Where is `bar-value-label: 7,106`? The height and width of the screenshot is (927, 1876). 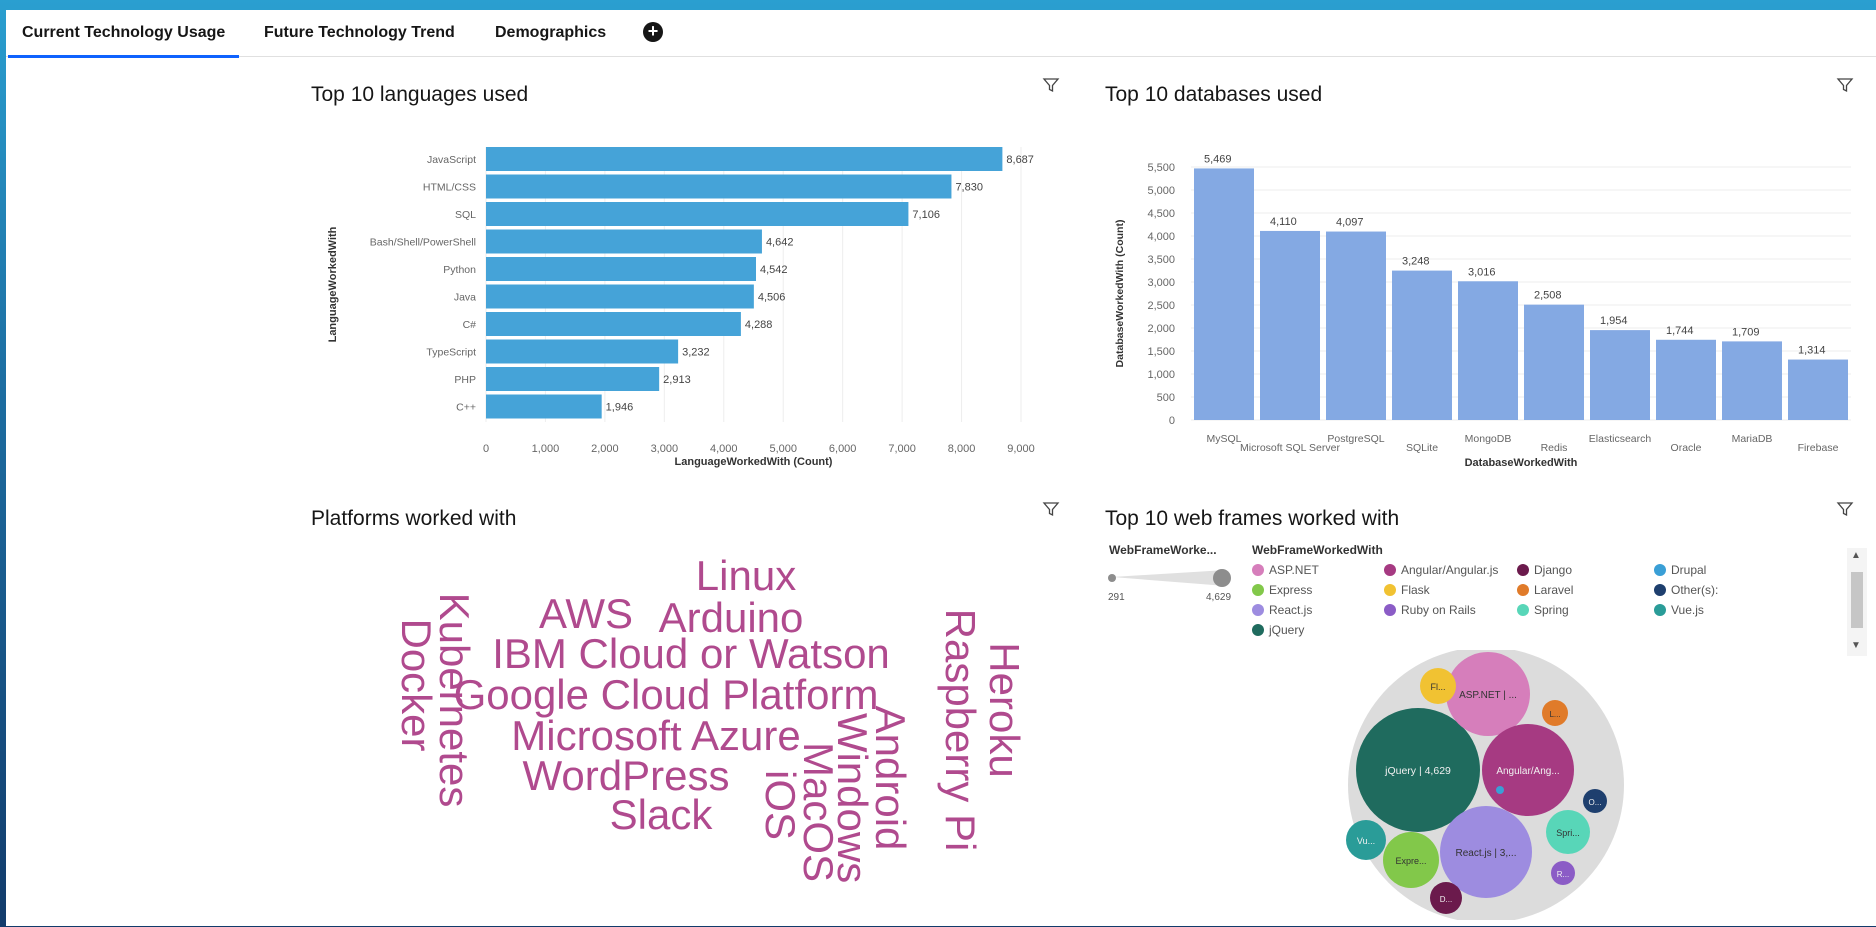
bar-value-label: 7,106 is located at coordinates (926, 215).